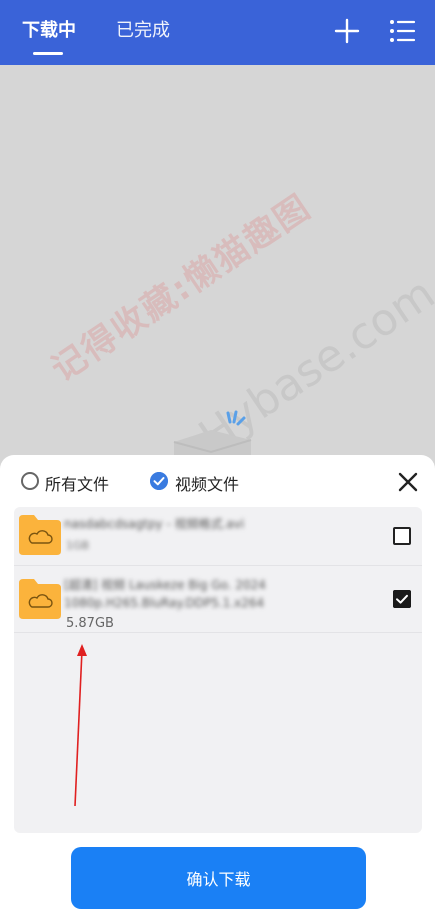 This screenshot has width=435, height=912. Describe the element at coordinates (154, 524) in the screenshot. I see `file-name: nasdabcdsagtpy - 视频格式.avi` at that location.